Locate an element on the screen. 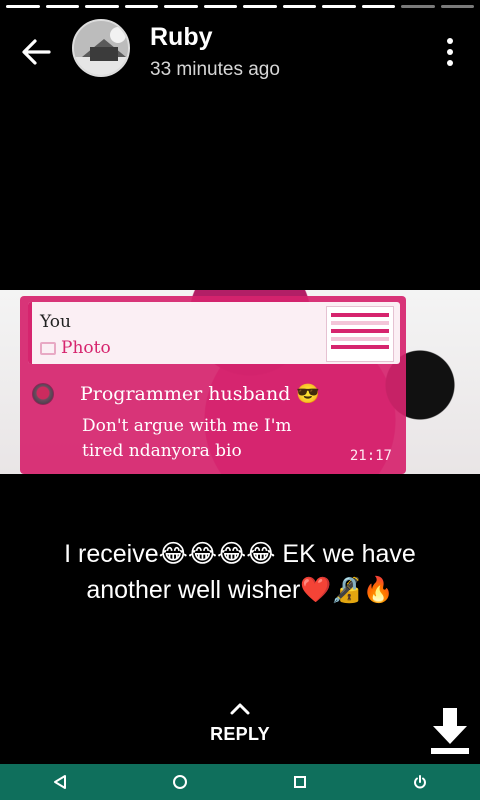  status-header: Ruby 33 minutes ago is located at coordinates (240, 50).